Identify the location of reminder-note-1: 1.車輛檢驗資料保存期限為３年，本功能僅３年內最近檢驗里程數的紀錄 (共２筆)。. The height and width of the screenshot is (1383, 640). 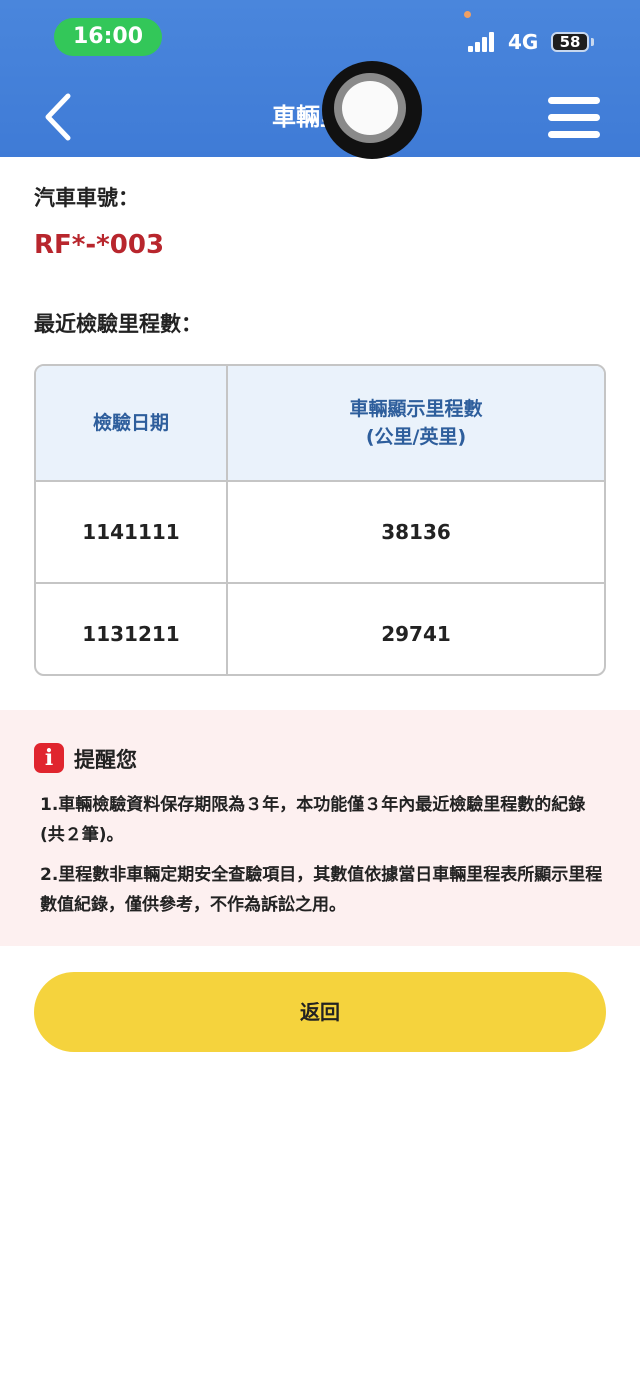
(313, 820).